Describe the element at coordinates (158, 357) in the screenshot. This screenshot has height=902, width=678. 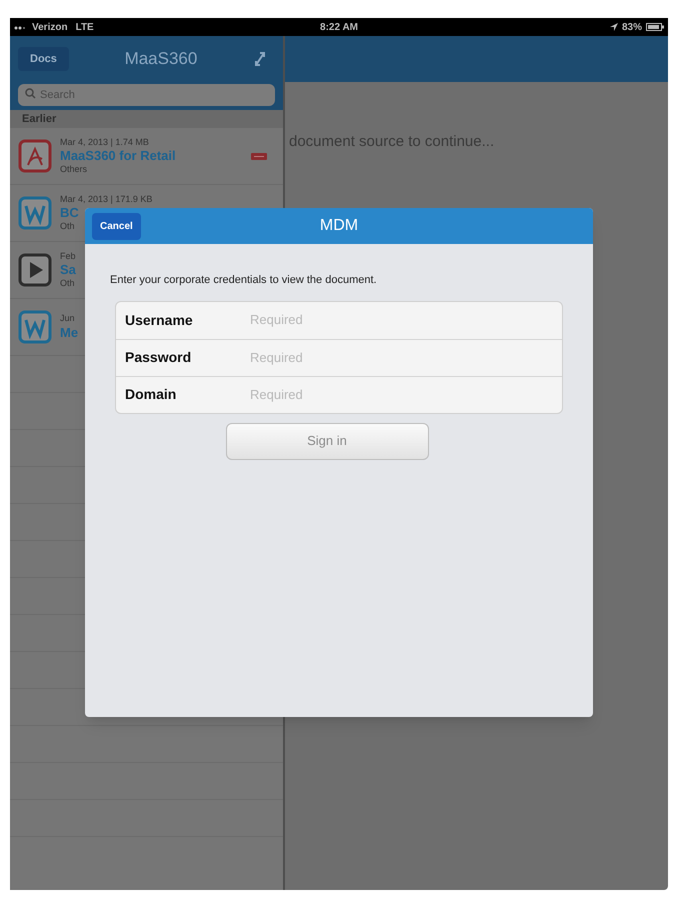
I see `field-label: Password` at that location.